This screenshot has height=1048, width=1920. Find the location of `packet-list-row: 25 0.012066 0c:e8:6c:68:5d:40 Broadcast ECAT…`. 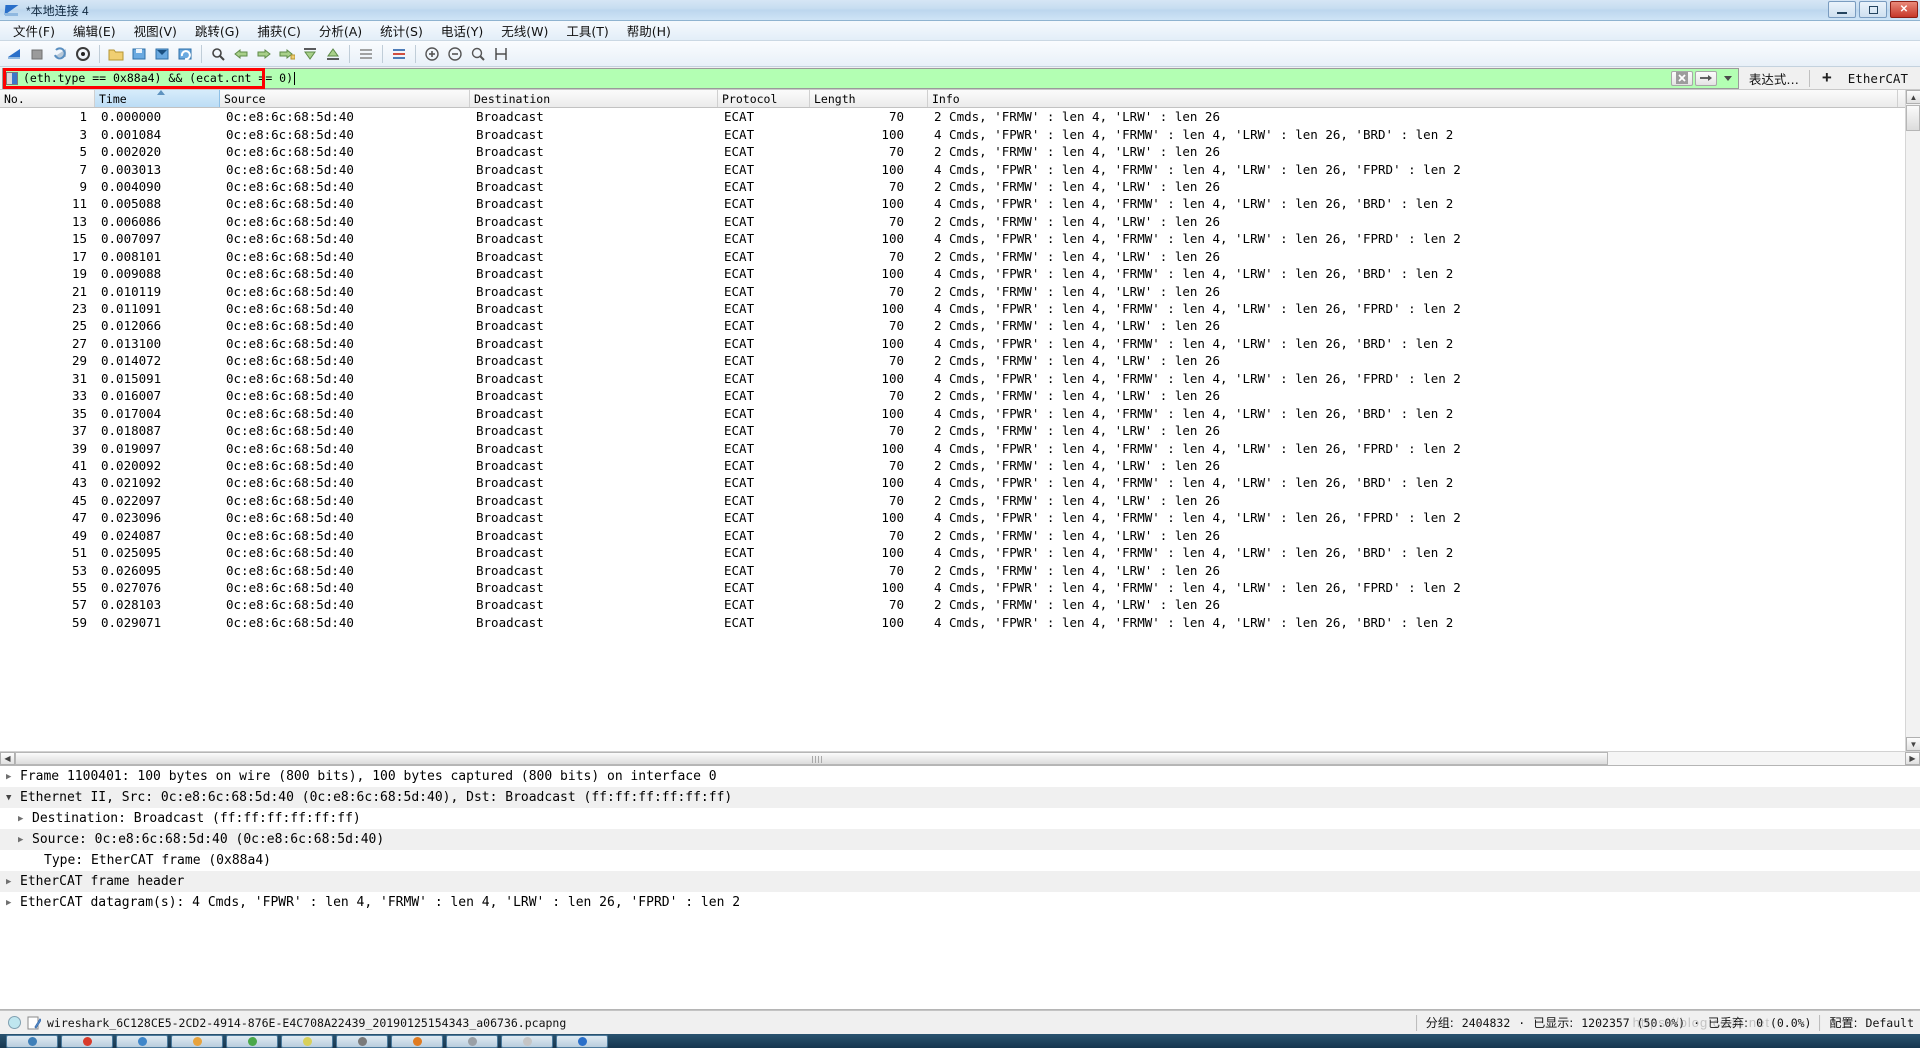

packet-list-row: 25 0.012066 0c:e8:6c:68:5d:40 Broadcast ECAT… is located at coordinates (960, 325).